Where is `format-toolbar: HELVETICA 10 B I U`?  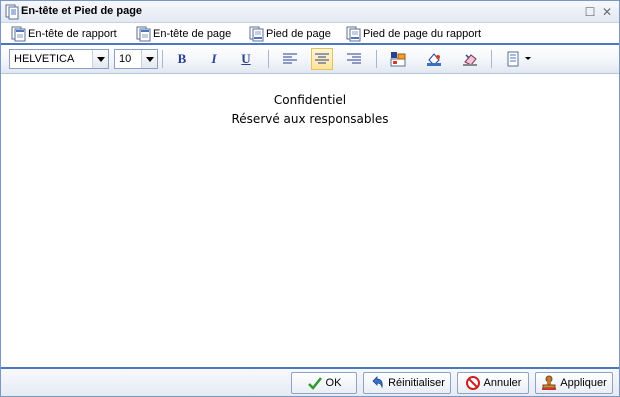 format-toolbar: HELVETICA 10 B I U is located at coordinates (310, 60).